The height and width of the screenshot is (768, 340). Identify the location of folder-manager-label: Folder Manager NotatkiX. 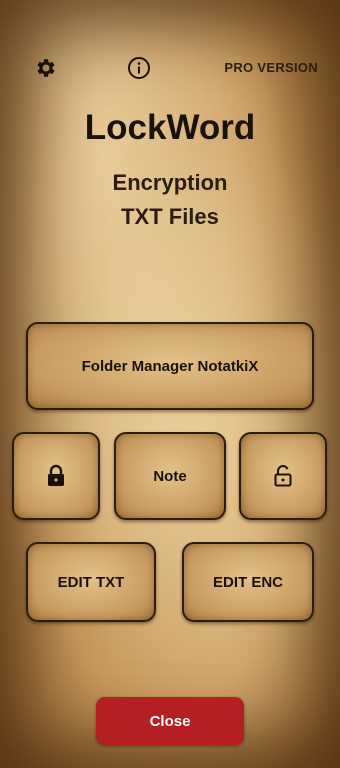
(170, 366).